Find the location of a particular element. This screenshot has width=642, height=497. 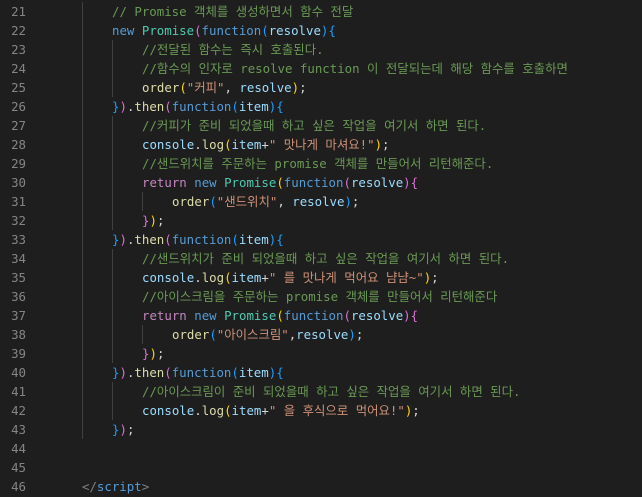

code-line: 40}).then(function(item){ is located at coordinates (321, 372).